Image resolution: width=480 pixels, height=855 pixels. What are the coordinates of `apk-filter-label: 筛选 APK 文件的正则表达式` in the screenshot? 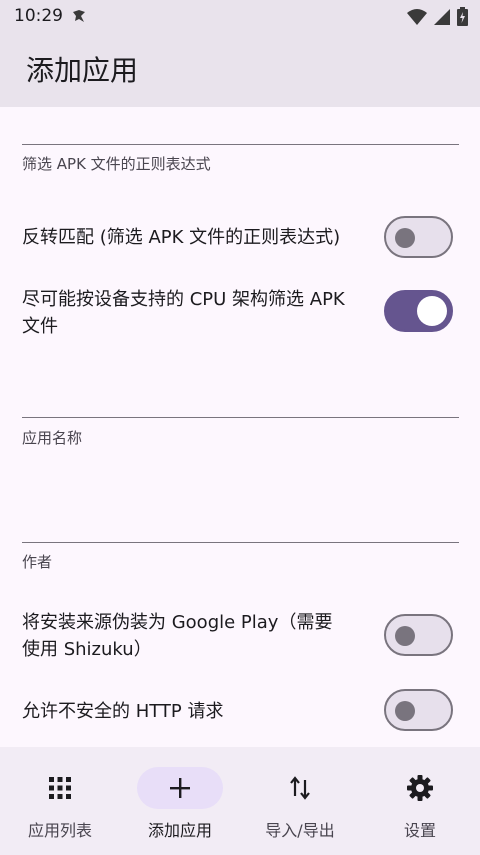 It's located at (116, 164).